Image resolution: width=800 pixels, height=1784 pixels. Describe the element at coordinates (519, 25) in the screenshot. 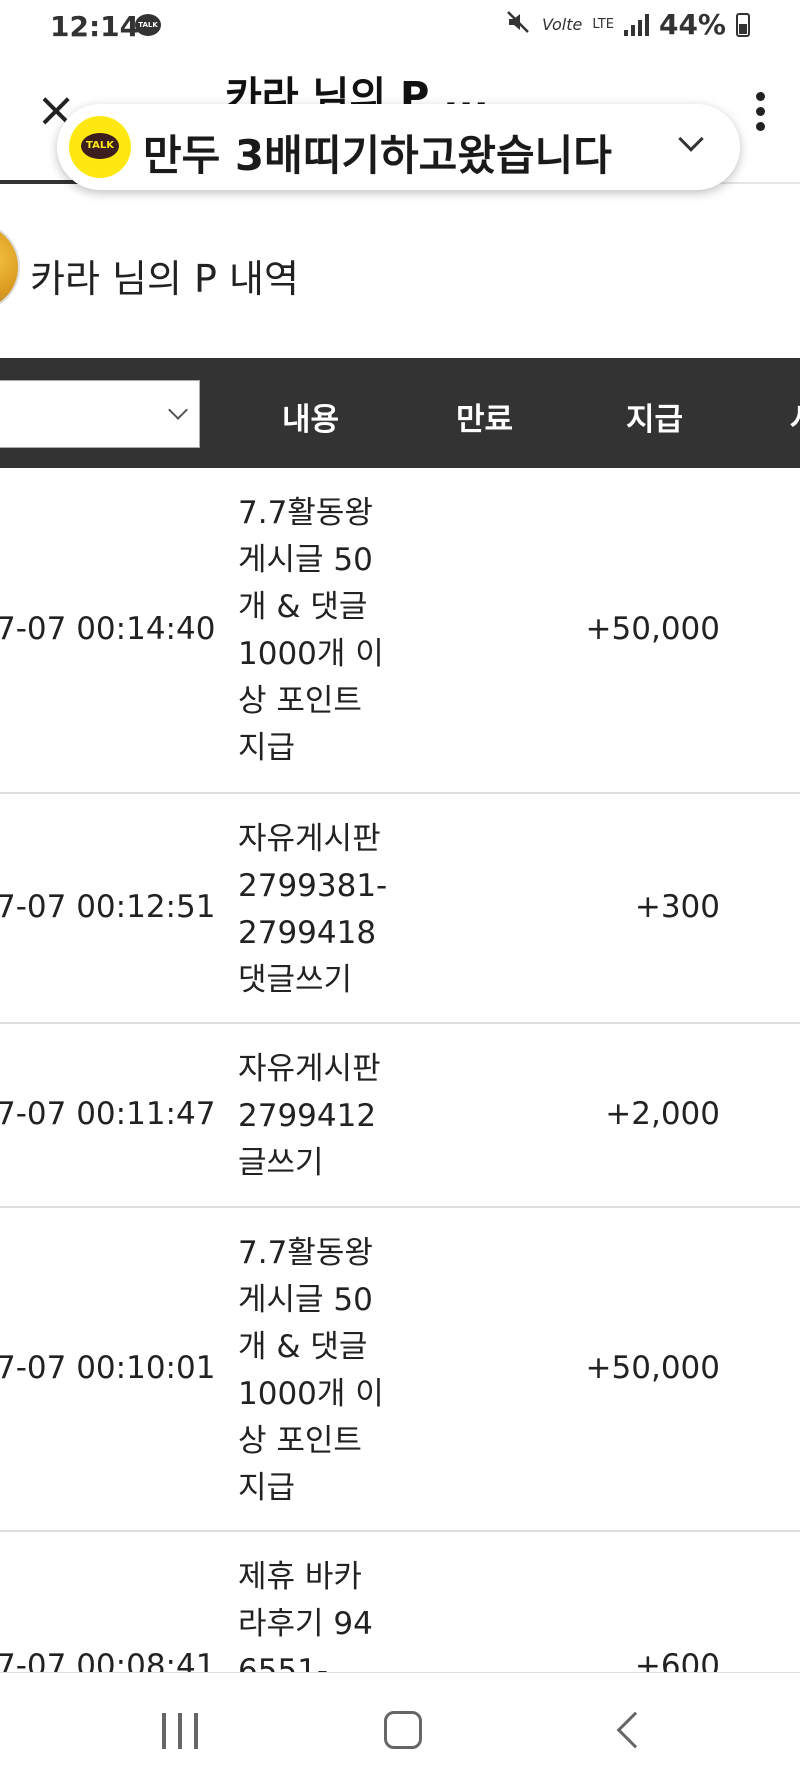

I see `mute-icon` at that location.